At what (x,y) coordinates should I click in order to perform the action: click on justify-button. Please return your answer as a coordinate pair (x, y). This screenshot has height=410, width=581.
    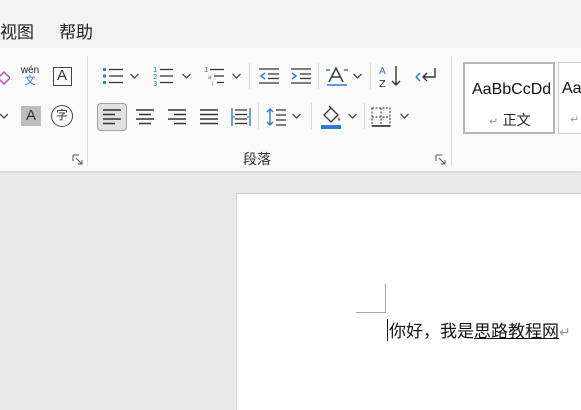
    Looking at the image, I should click on (209, 117).